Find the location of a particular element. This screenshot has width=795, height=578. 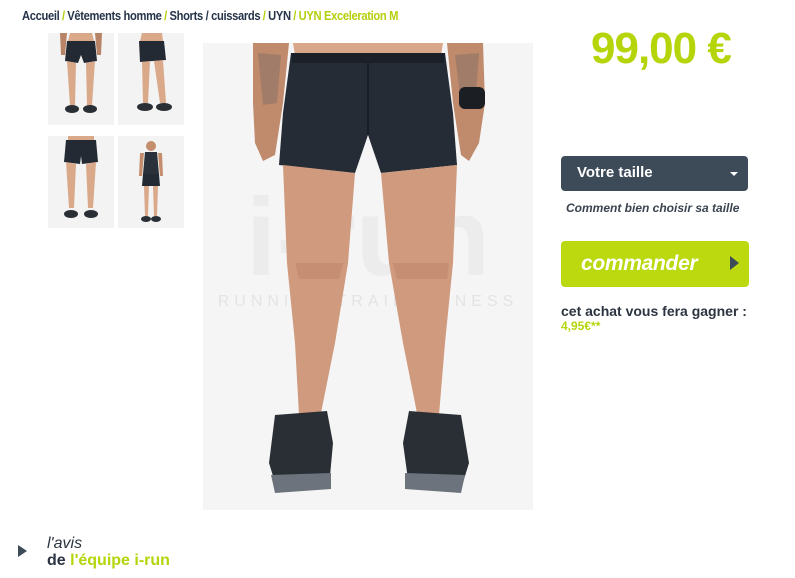

breadcrumb-mens-clothing: Vêtements homme is located at coordinates (114, 15).